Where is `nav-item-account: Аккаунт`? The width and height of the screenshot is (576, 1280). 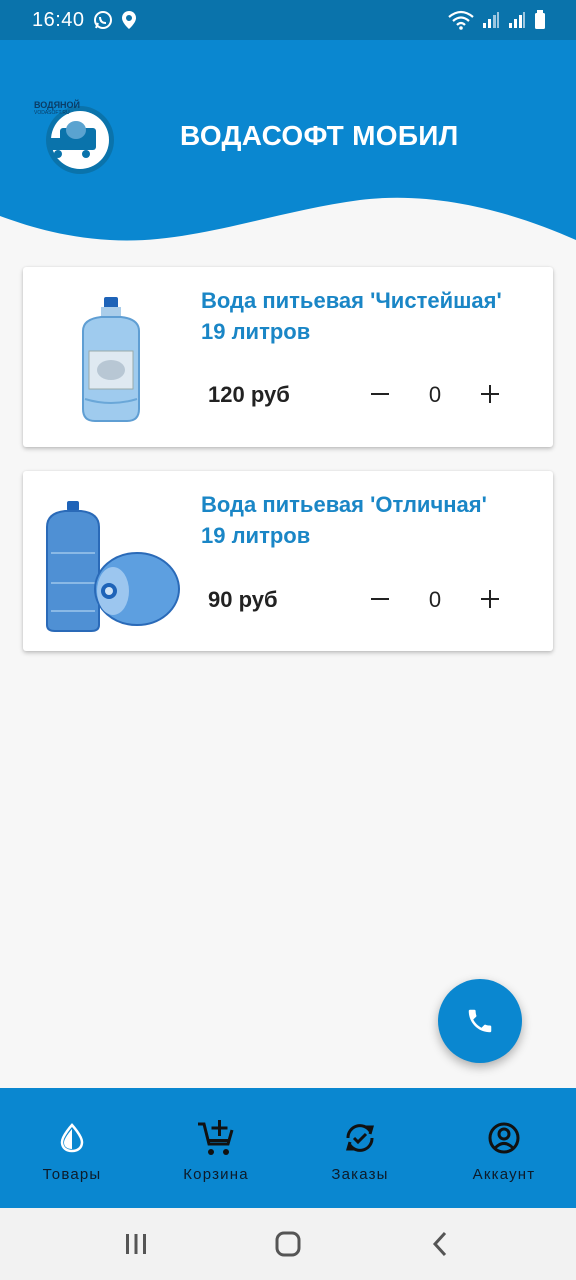
nav-item-account: Аккаунт is located at coordinates (504, 1148).